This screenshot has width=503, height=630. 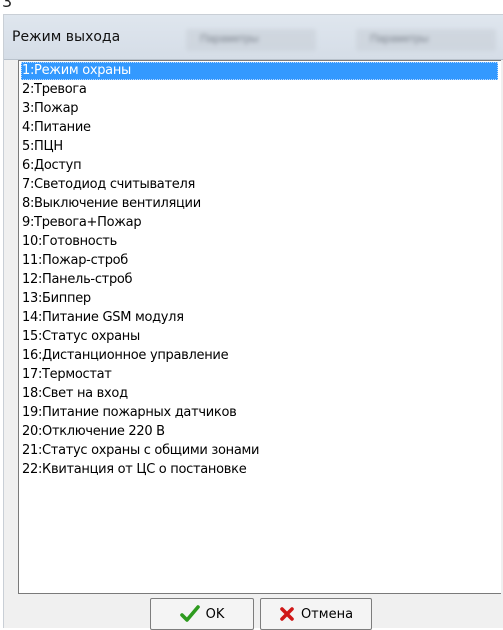 What do you see at coordinates (66, 37) in the screenshot?
I see `dialog-title: Режим выхода` at bounding box center [66, 37].